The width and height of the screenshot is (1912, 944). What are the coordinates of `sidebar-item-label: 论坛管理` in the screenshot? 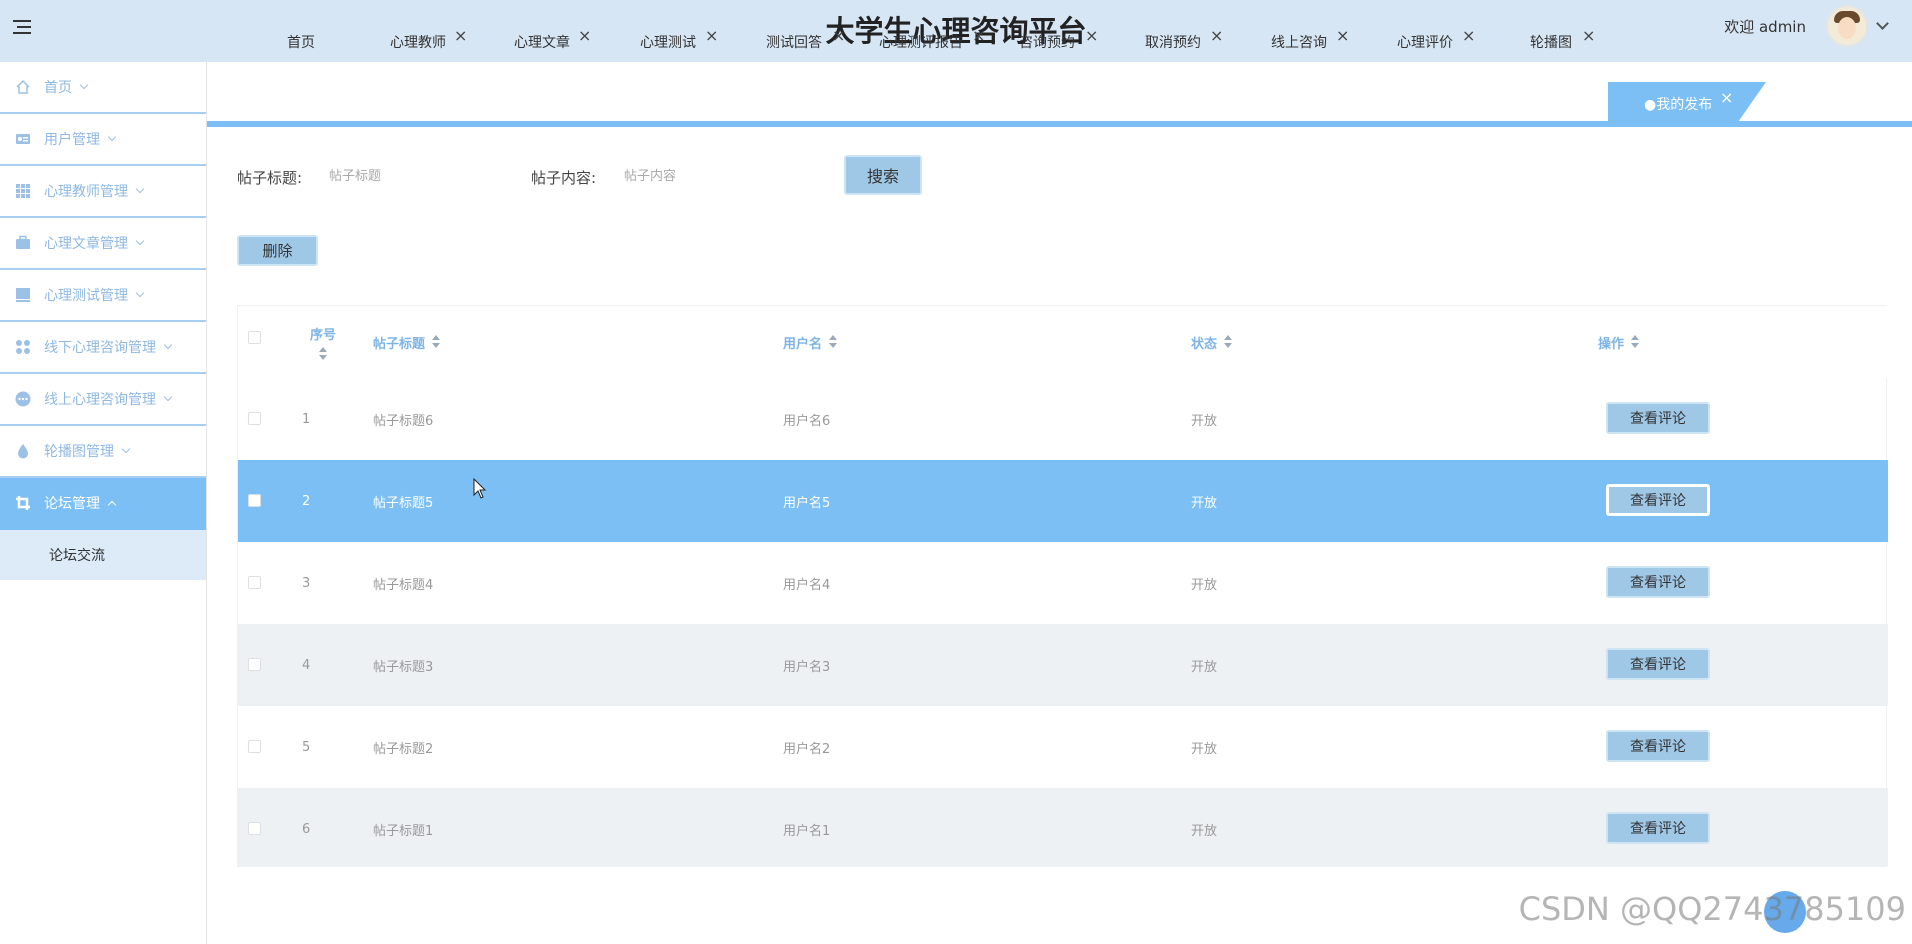 It's located at (72, 504).